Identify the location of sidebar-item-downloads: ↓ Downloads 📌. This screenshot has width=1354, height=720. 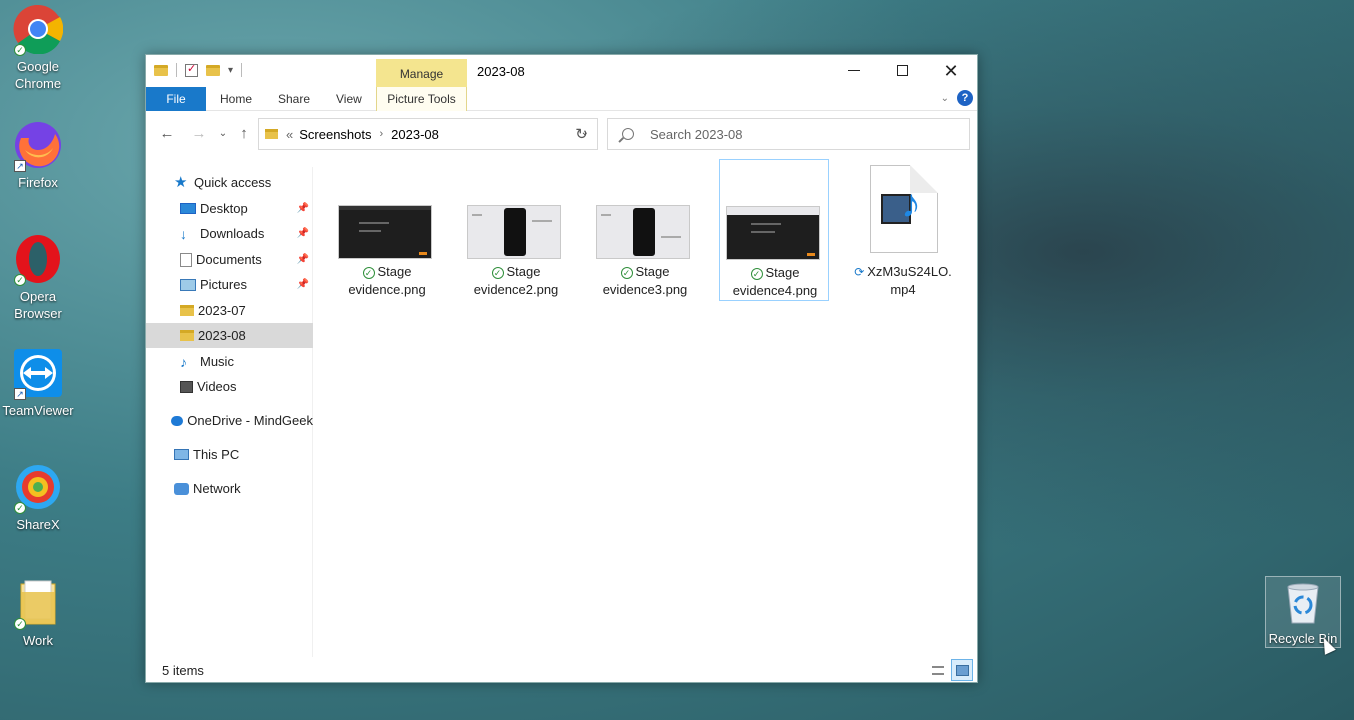
(229, 233).